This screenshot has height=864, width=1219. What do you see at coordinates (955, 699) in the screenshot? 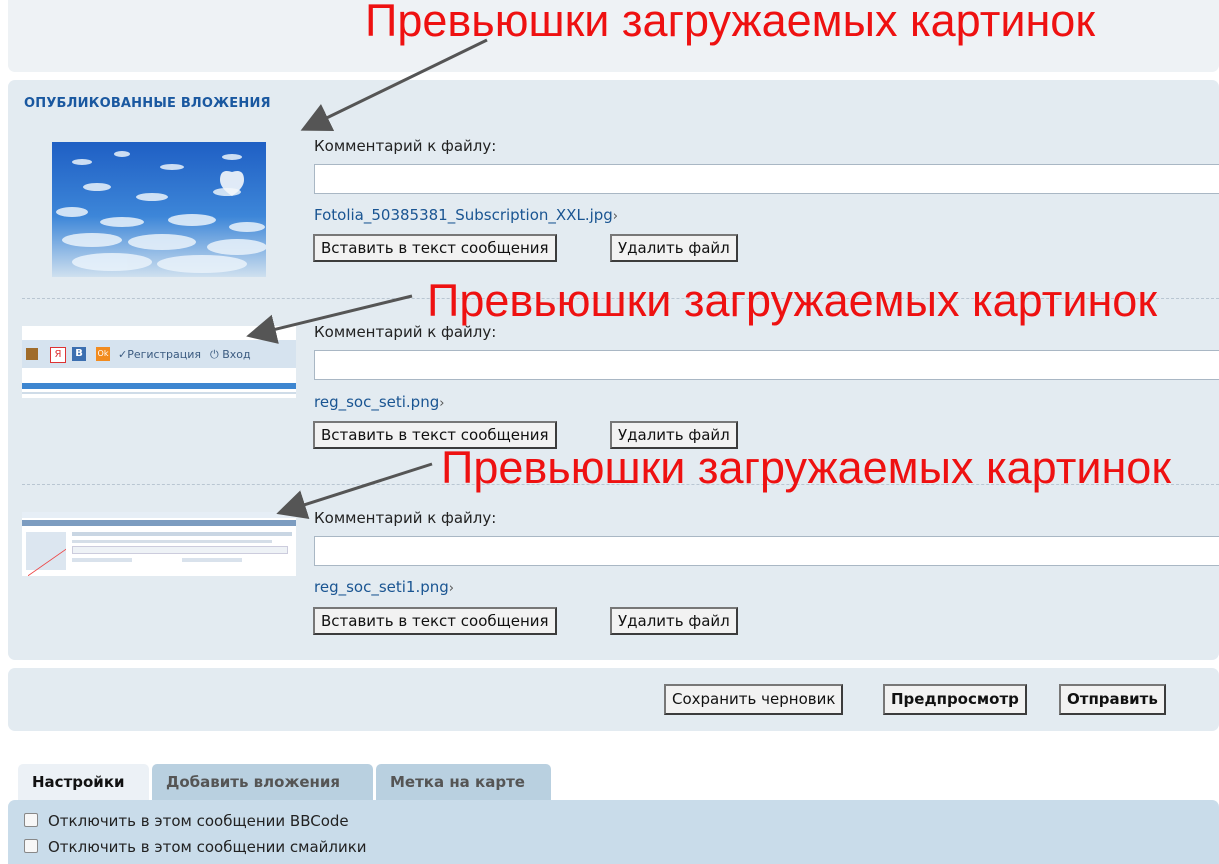
I see `preview-button: Предпросмотр` at bounding box center [955, 699].